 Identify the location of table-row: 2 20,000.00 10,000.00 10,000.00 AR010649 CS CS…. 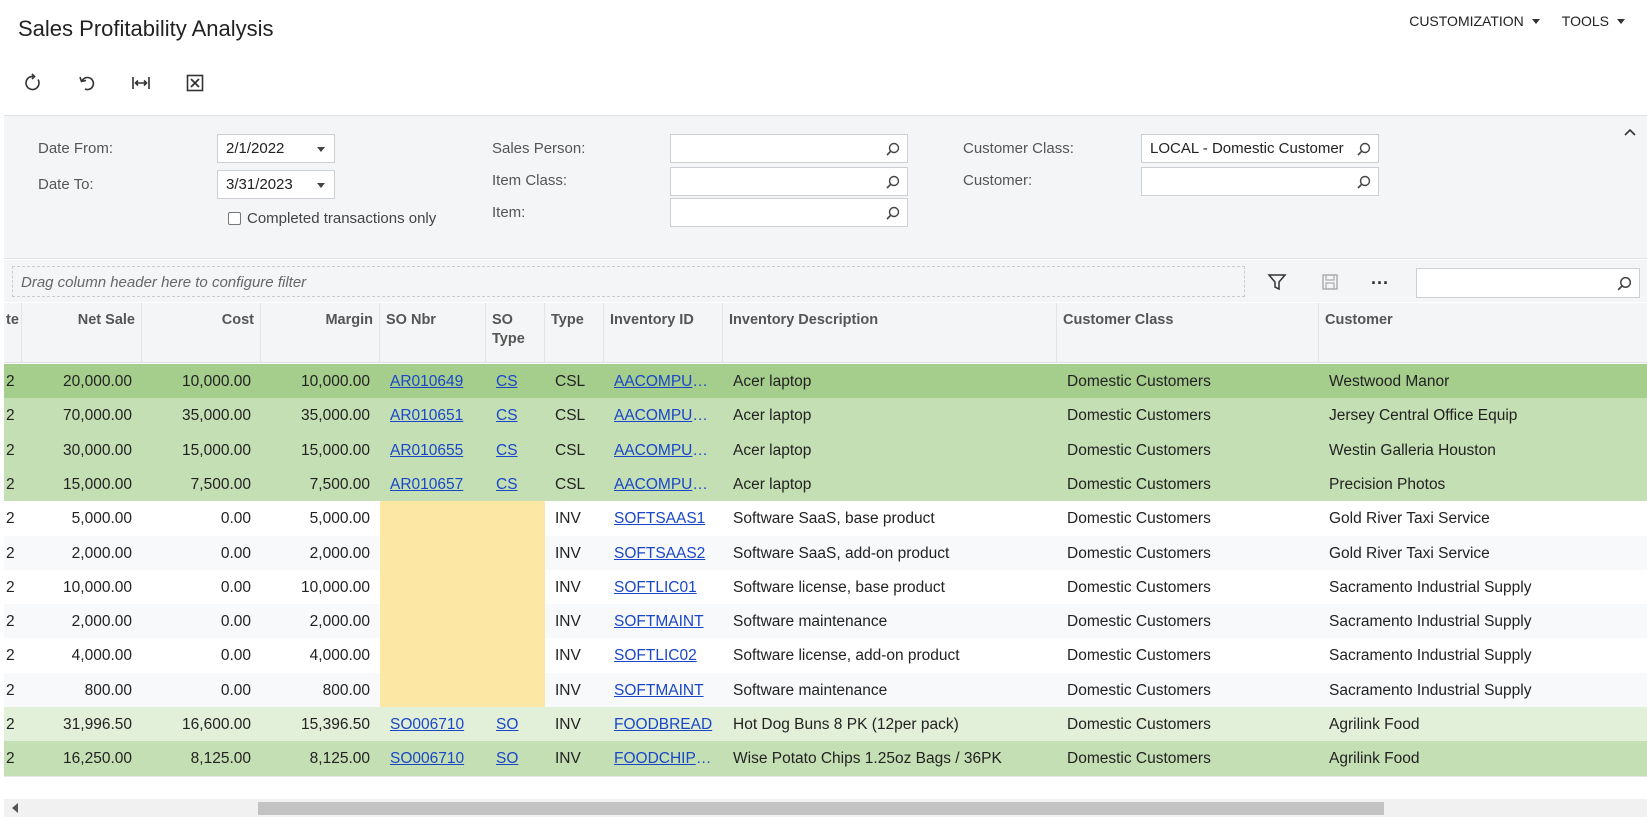
(825, 382).